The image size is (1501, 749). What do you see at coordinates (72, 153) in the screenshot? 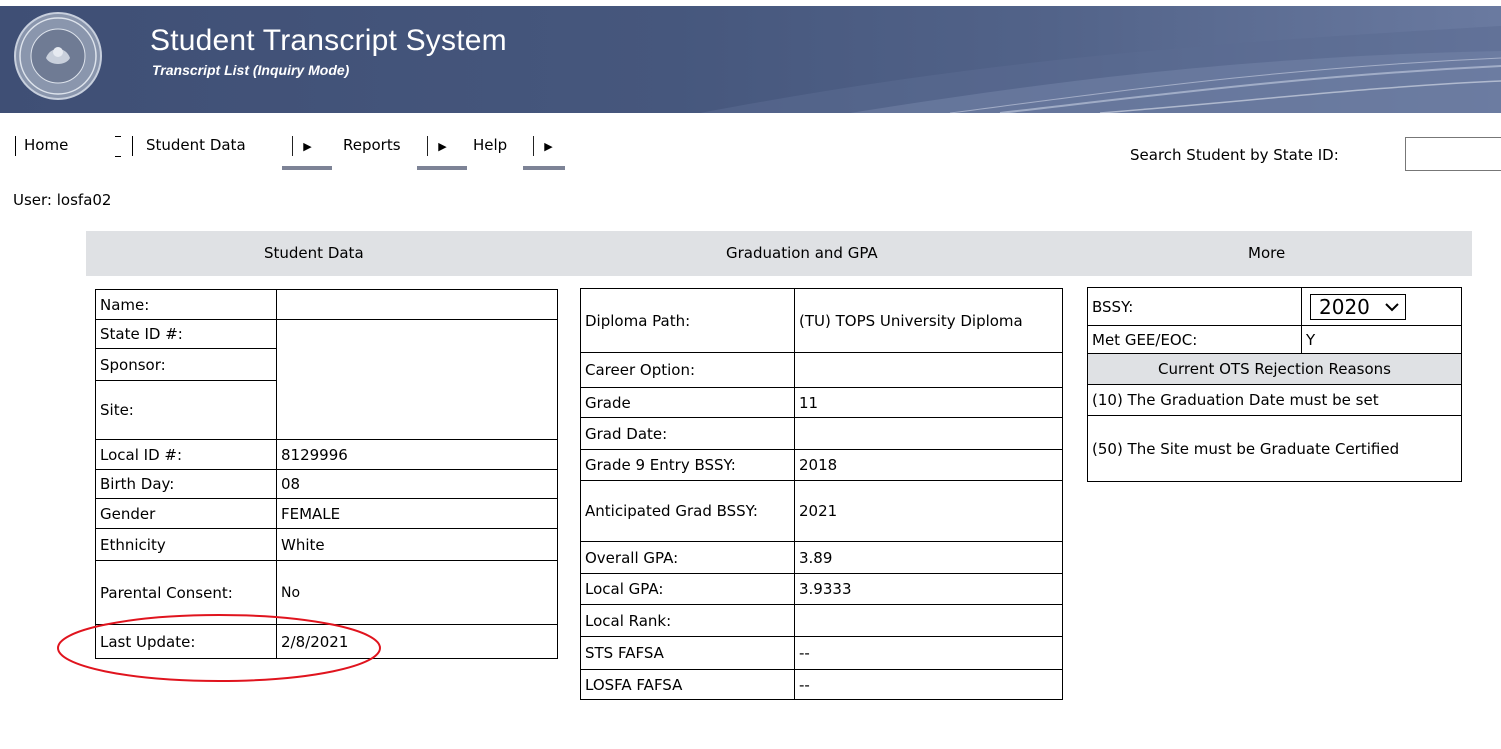
I see `menu-item-home: Home` at bounding box center [72, 153].